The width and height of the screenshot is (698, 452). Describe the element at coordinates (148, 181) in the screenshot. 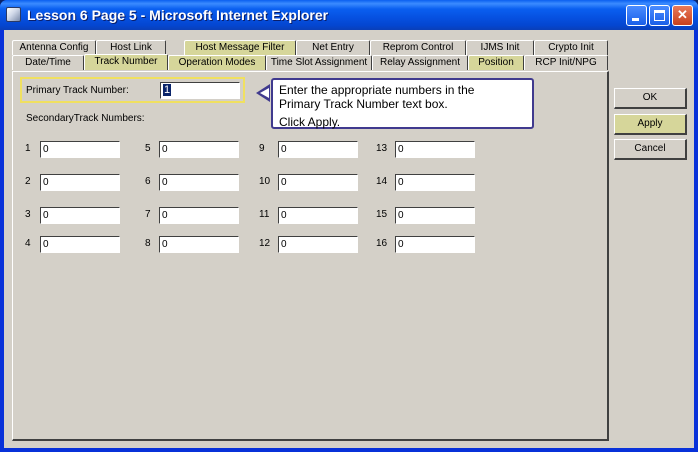

I see `secondary-index: 6` at that location.